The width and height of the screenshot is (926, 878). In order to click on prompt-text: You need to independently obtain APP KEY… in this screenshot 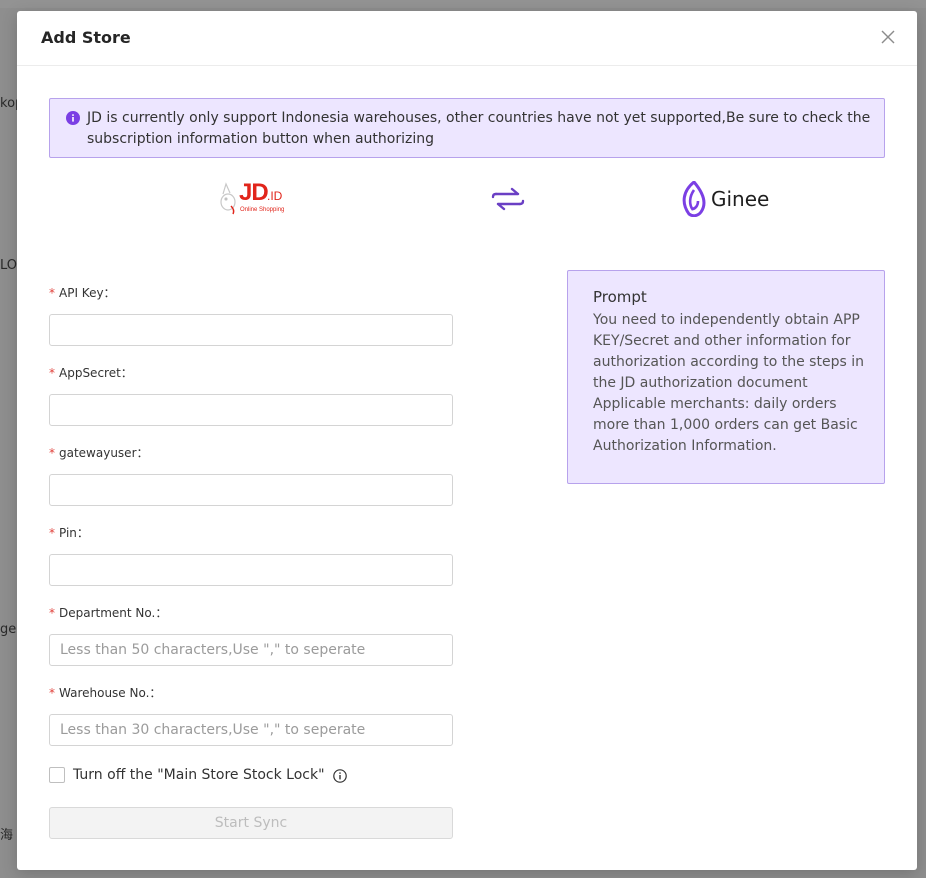, I will do `click(728, 383)`.